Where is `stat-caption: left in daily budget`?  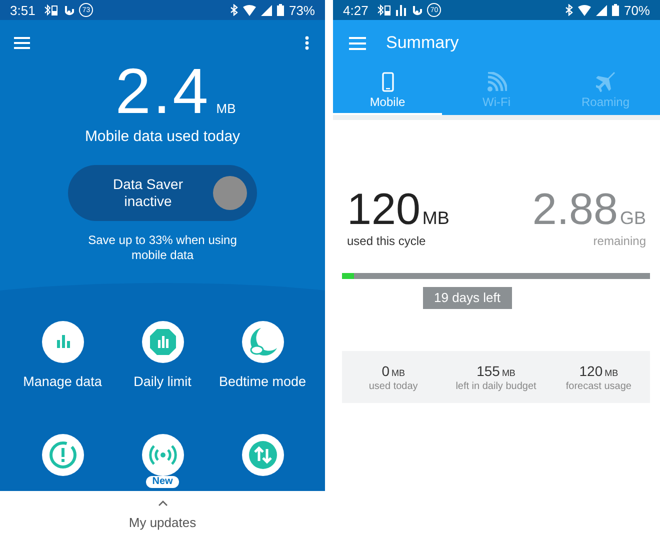 stat-caption: left in daily budget is located at coordinates (496, 386).